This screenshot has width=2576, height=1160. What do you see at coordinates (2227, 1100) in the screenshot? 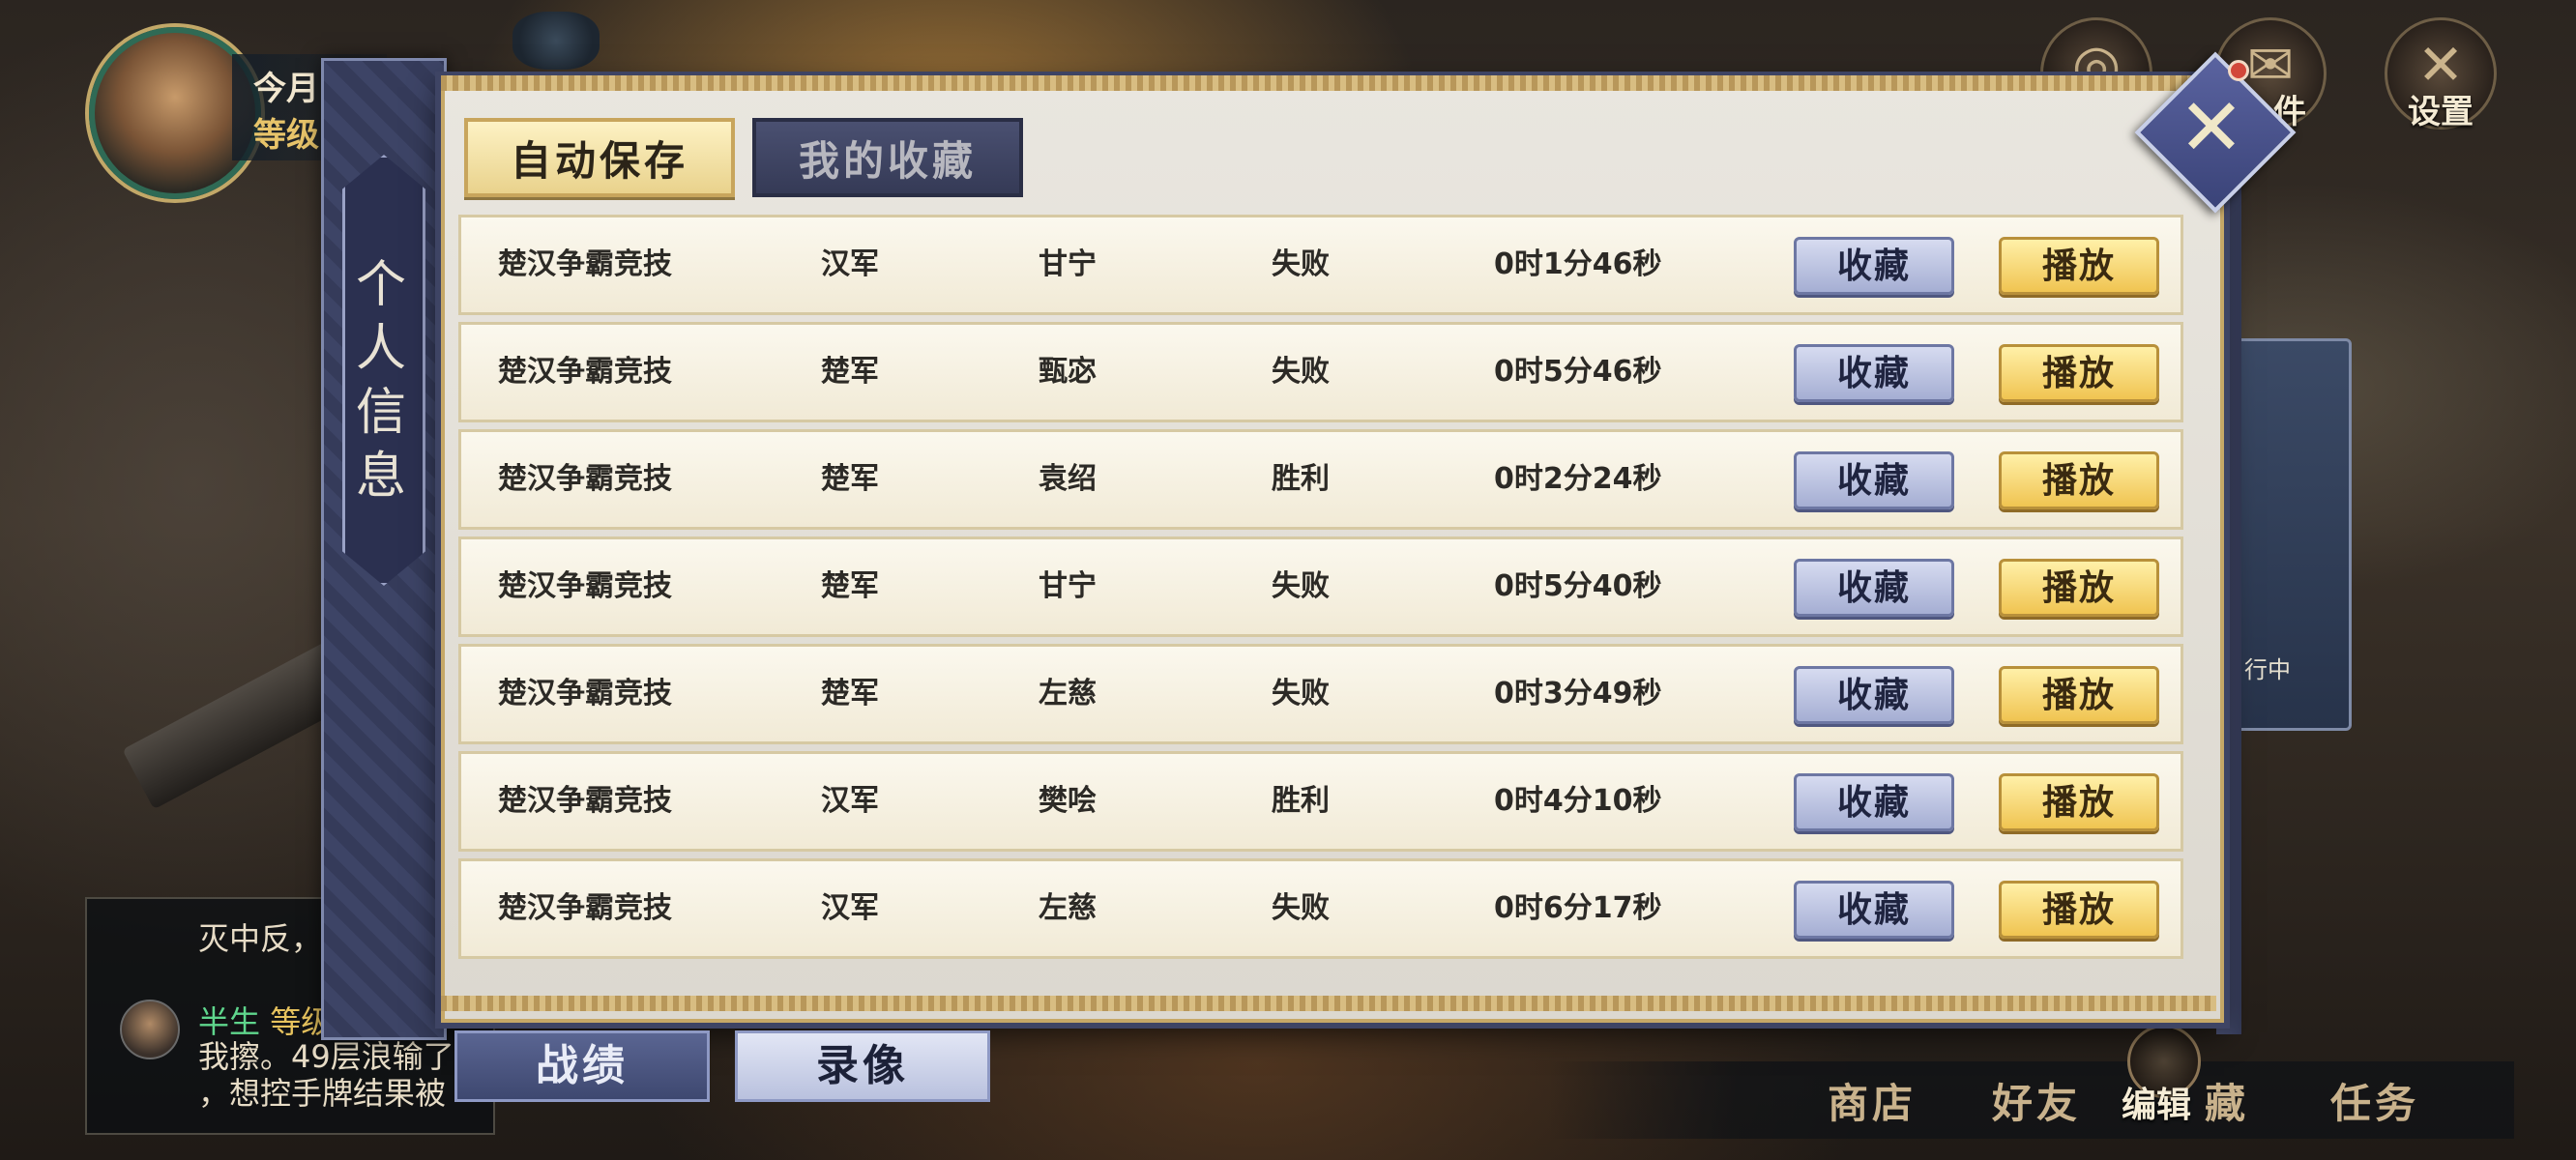
I see `nav-collection: 藏` at bounding box center [2227, 1100].